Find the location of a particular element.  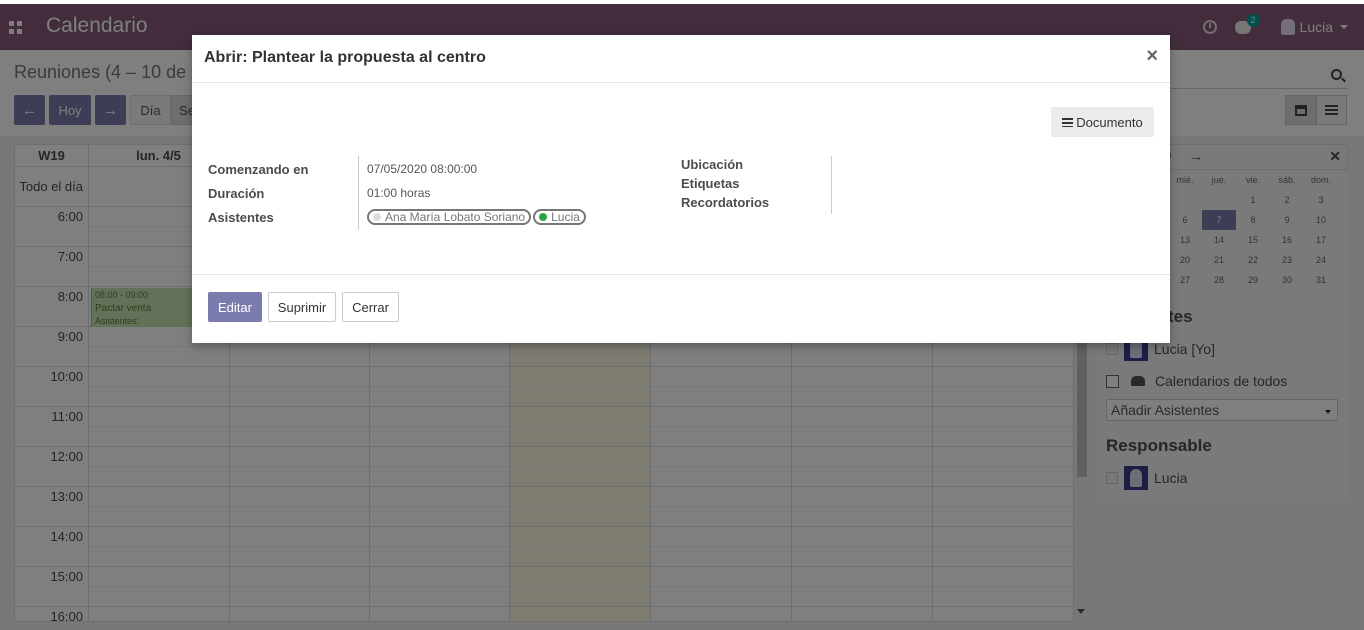

start-value: 07/05/2020 08:00:00 is located at coordinates (422, 169).